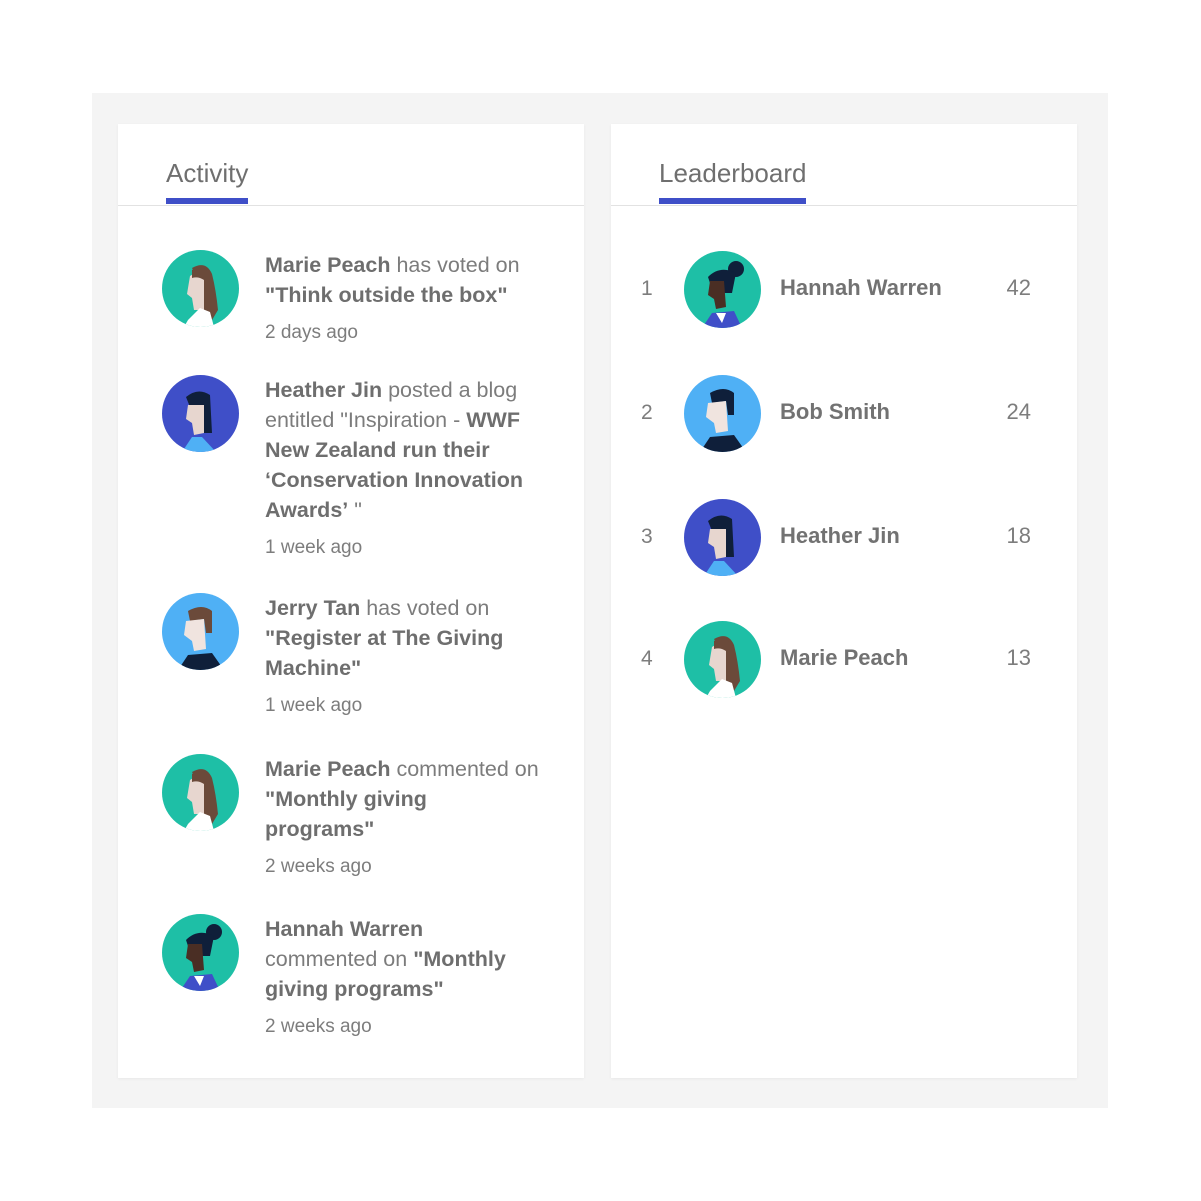 The height and width of the screenshot is (1201, 1201). Describe the element at coordinates (358, 510) in the screenshot. I see `activity-target-suffix: "` at that location.